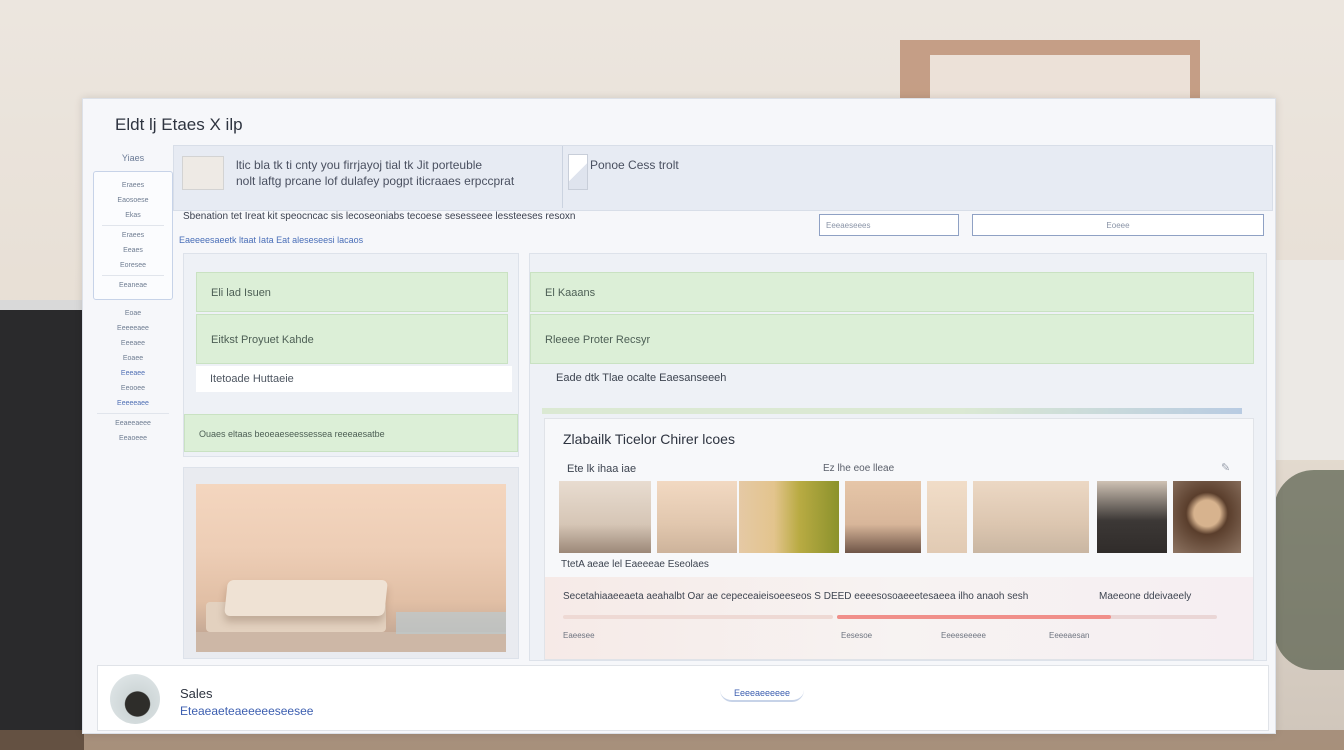  Describe the element at coordinates (196, 693) in the screenshot. I see `profile-name: Sales` at that location.